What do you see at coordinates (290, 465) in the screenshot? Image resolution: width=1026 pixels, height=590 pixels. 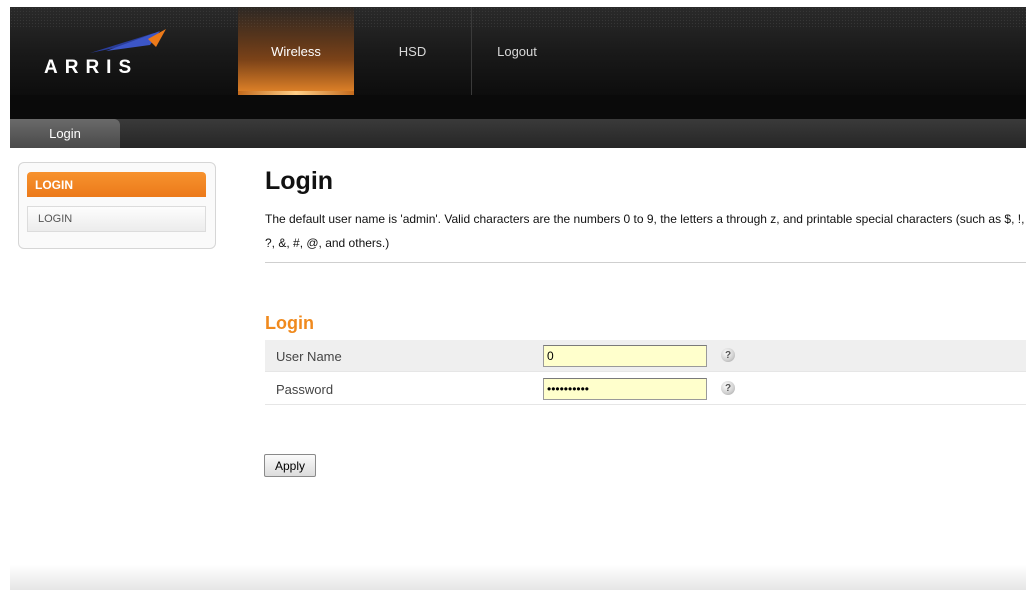 I see `apply-button: Apply` at bounding box center [290, 465].